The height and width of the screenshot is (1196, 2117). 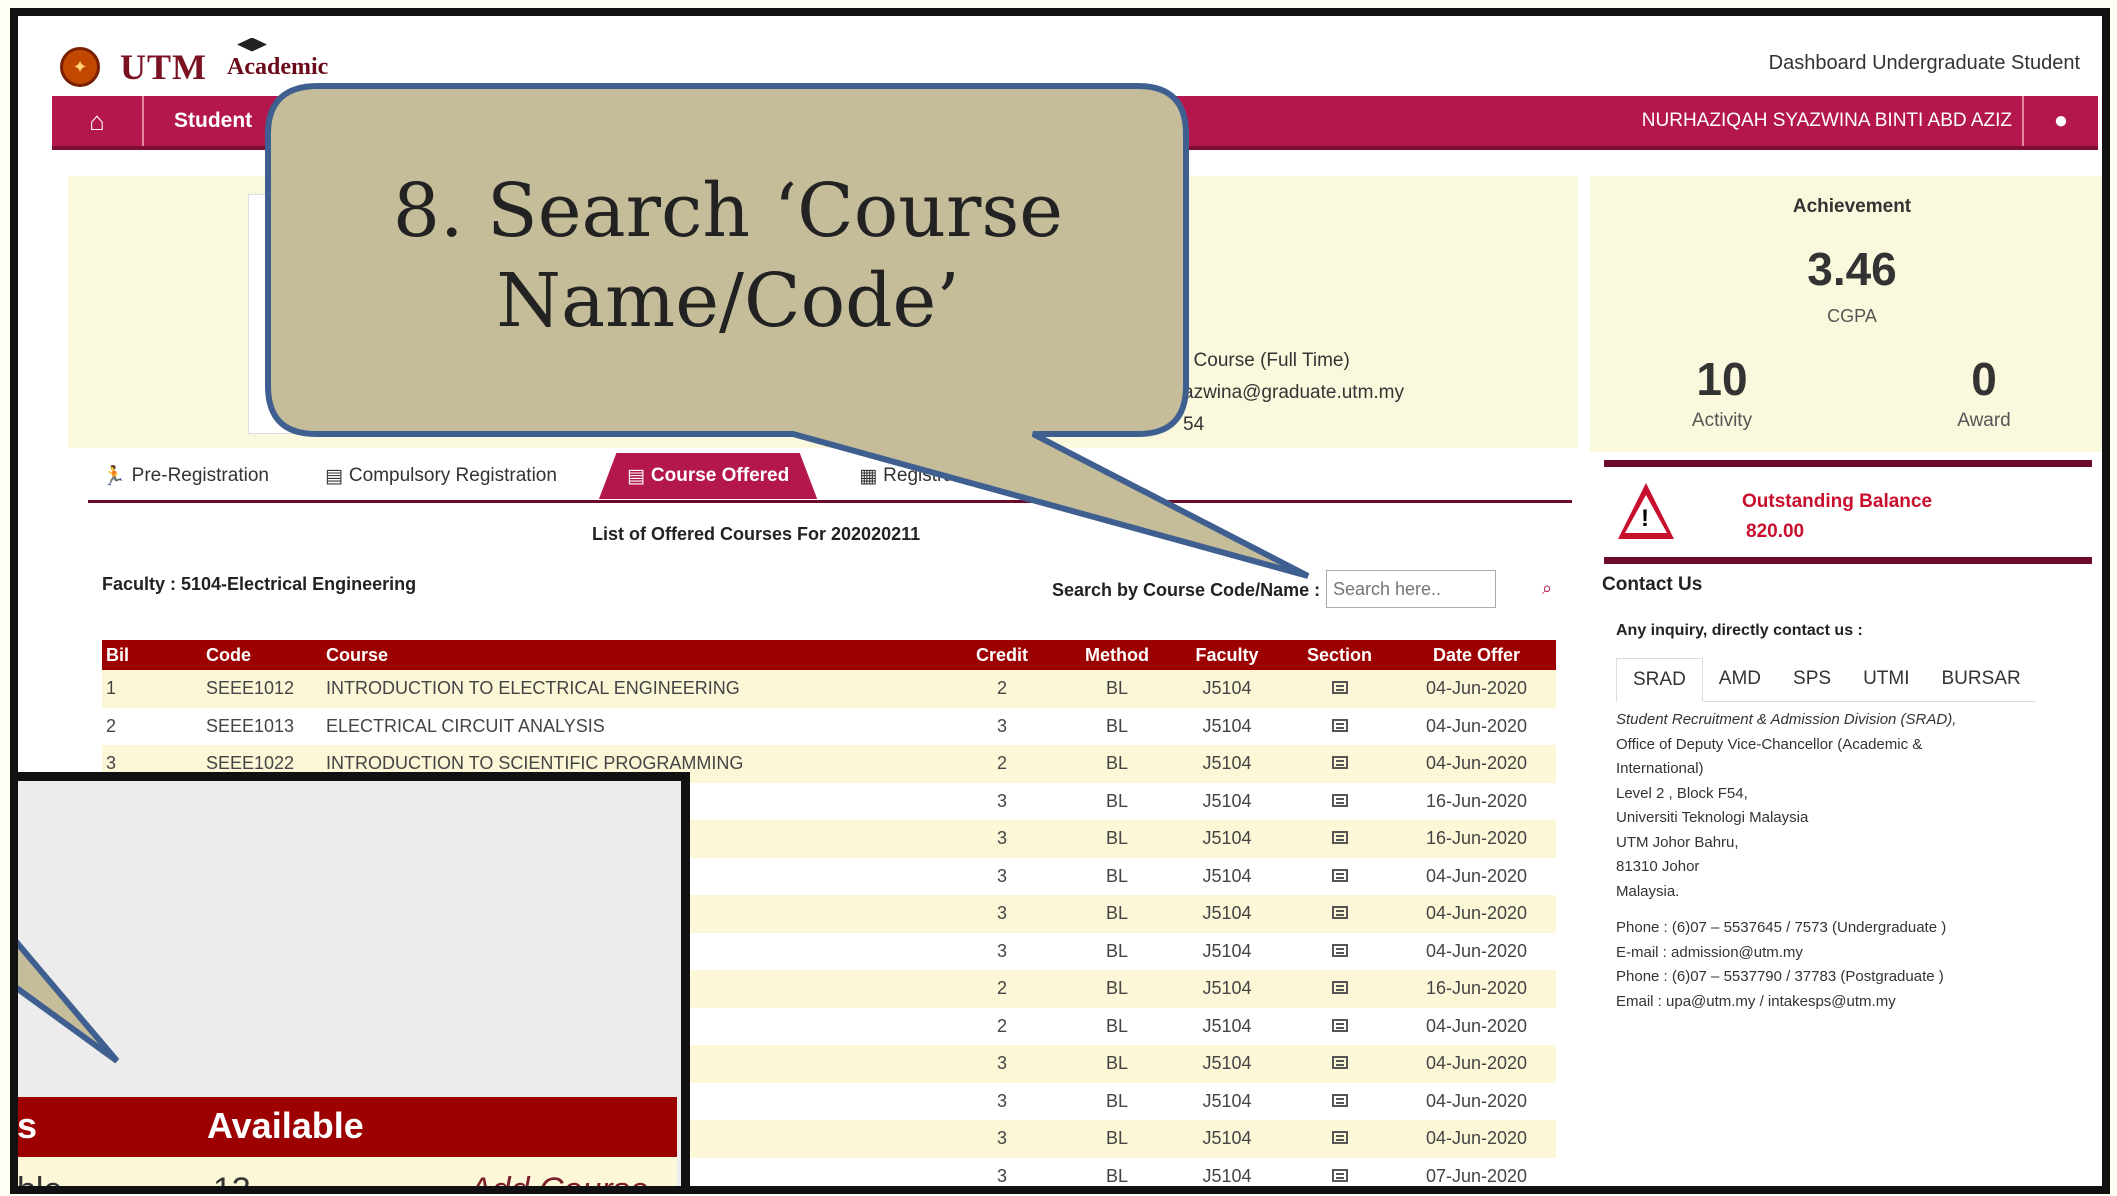 I want to click on cell-code: SEEE1013, so click(x=250, y=725).